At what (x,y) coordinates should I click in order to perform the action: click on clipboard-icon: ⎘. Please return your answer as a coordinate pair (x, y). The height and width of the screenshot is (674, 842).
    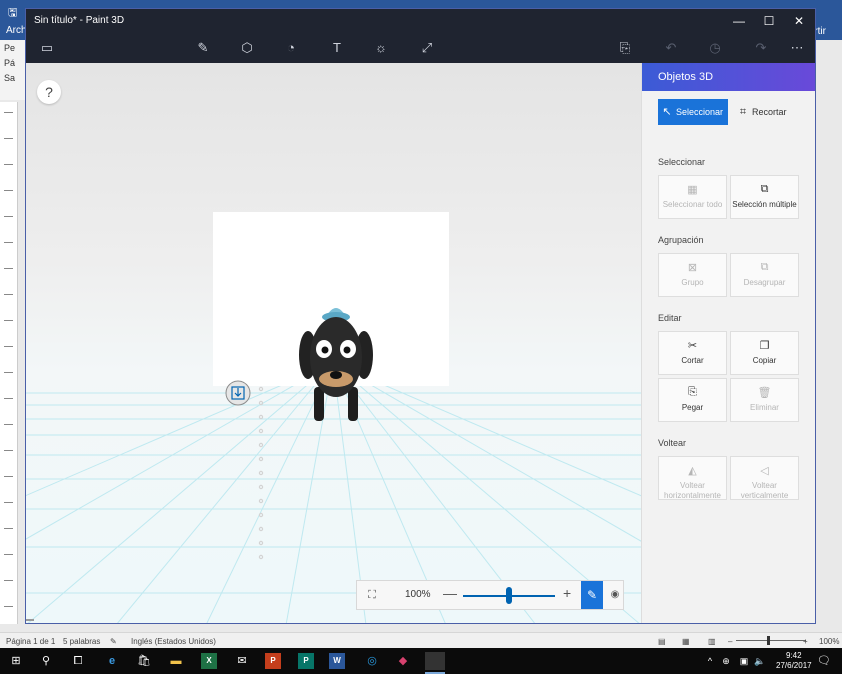
    Looking at the image, I should click on (692, 392).